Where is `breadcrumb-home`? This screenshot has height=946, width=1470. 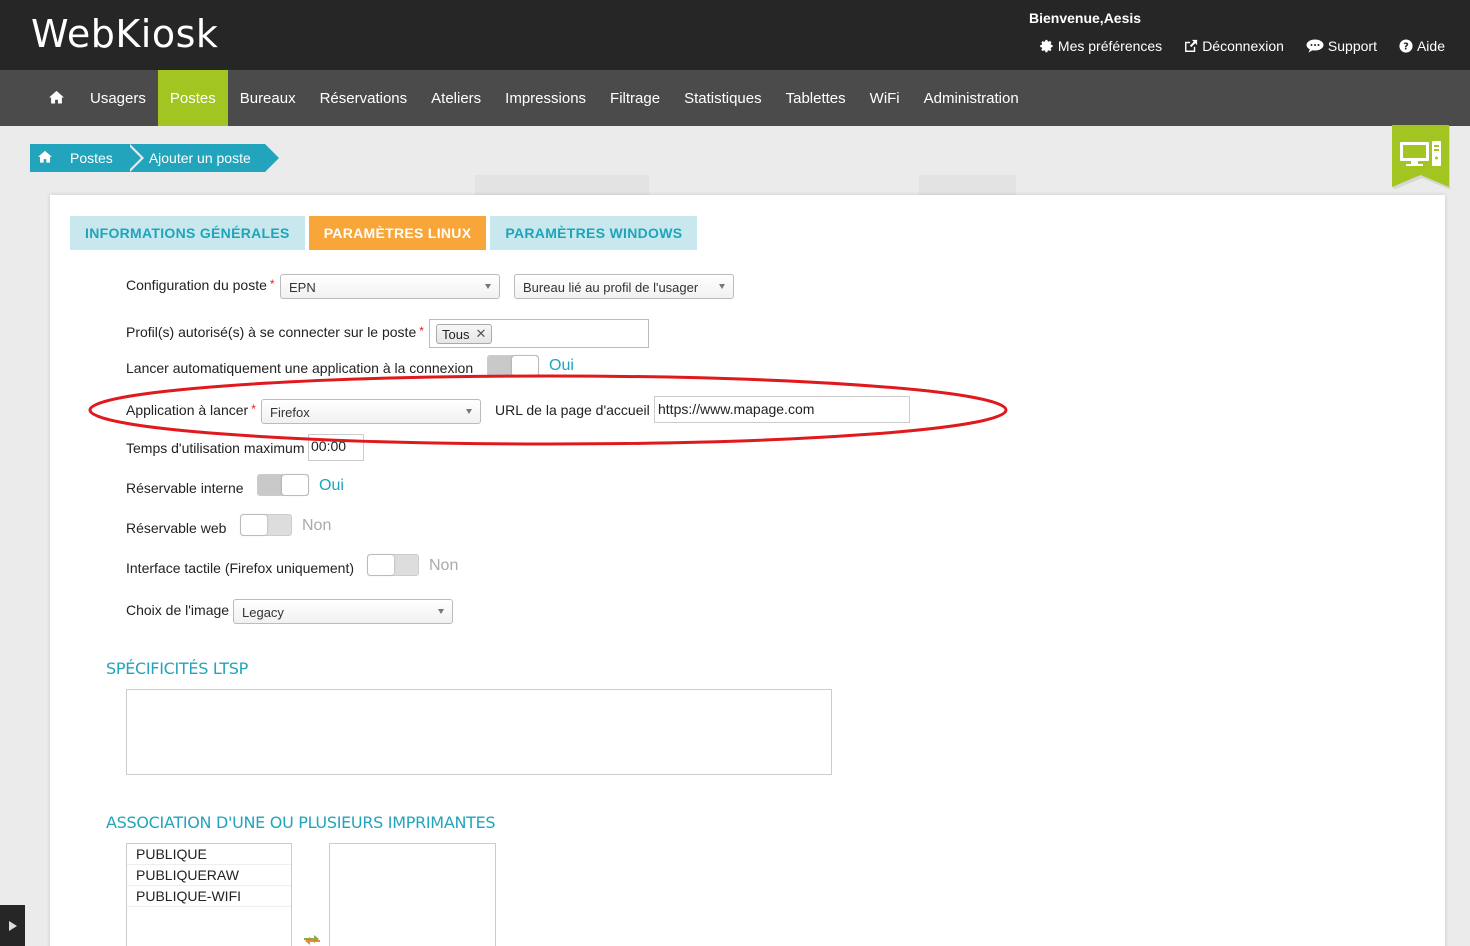 breadcrumb-home is located at coordinates (45, 158).